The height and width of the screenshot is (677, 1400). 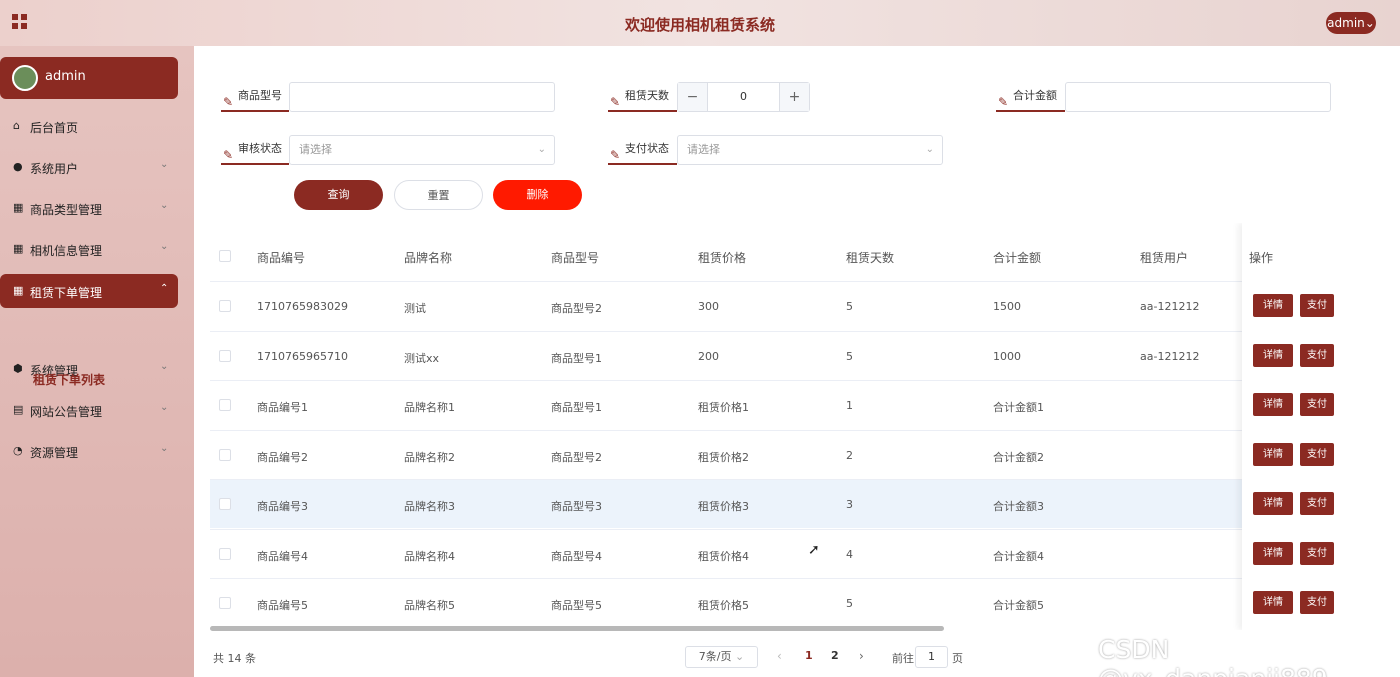 I want to click on select-all-checkbox, so click(x=225, y=256).